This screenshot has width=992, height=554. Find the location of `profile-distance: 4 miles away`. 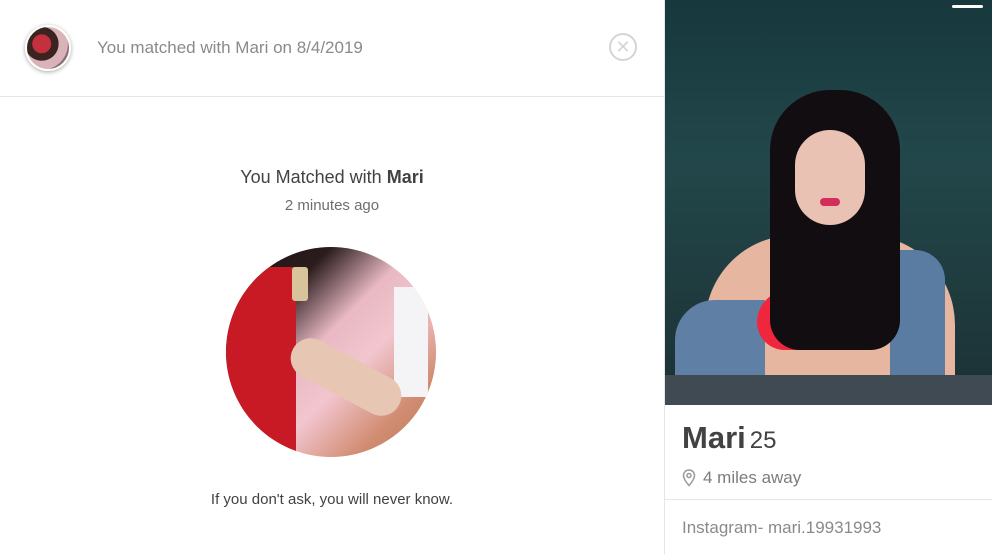

profile-distance: 4 miles away is located at coordinates (741, 478).